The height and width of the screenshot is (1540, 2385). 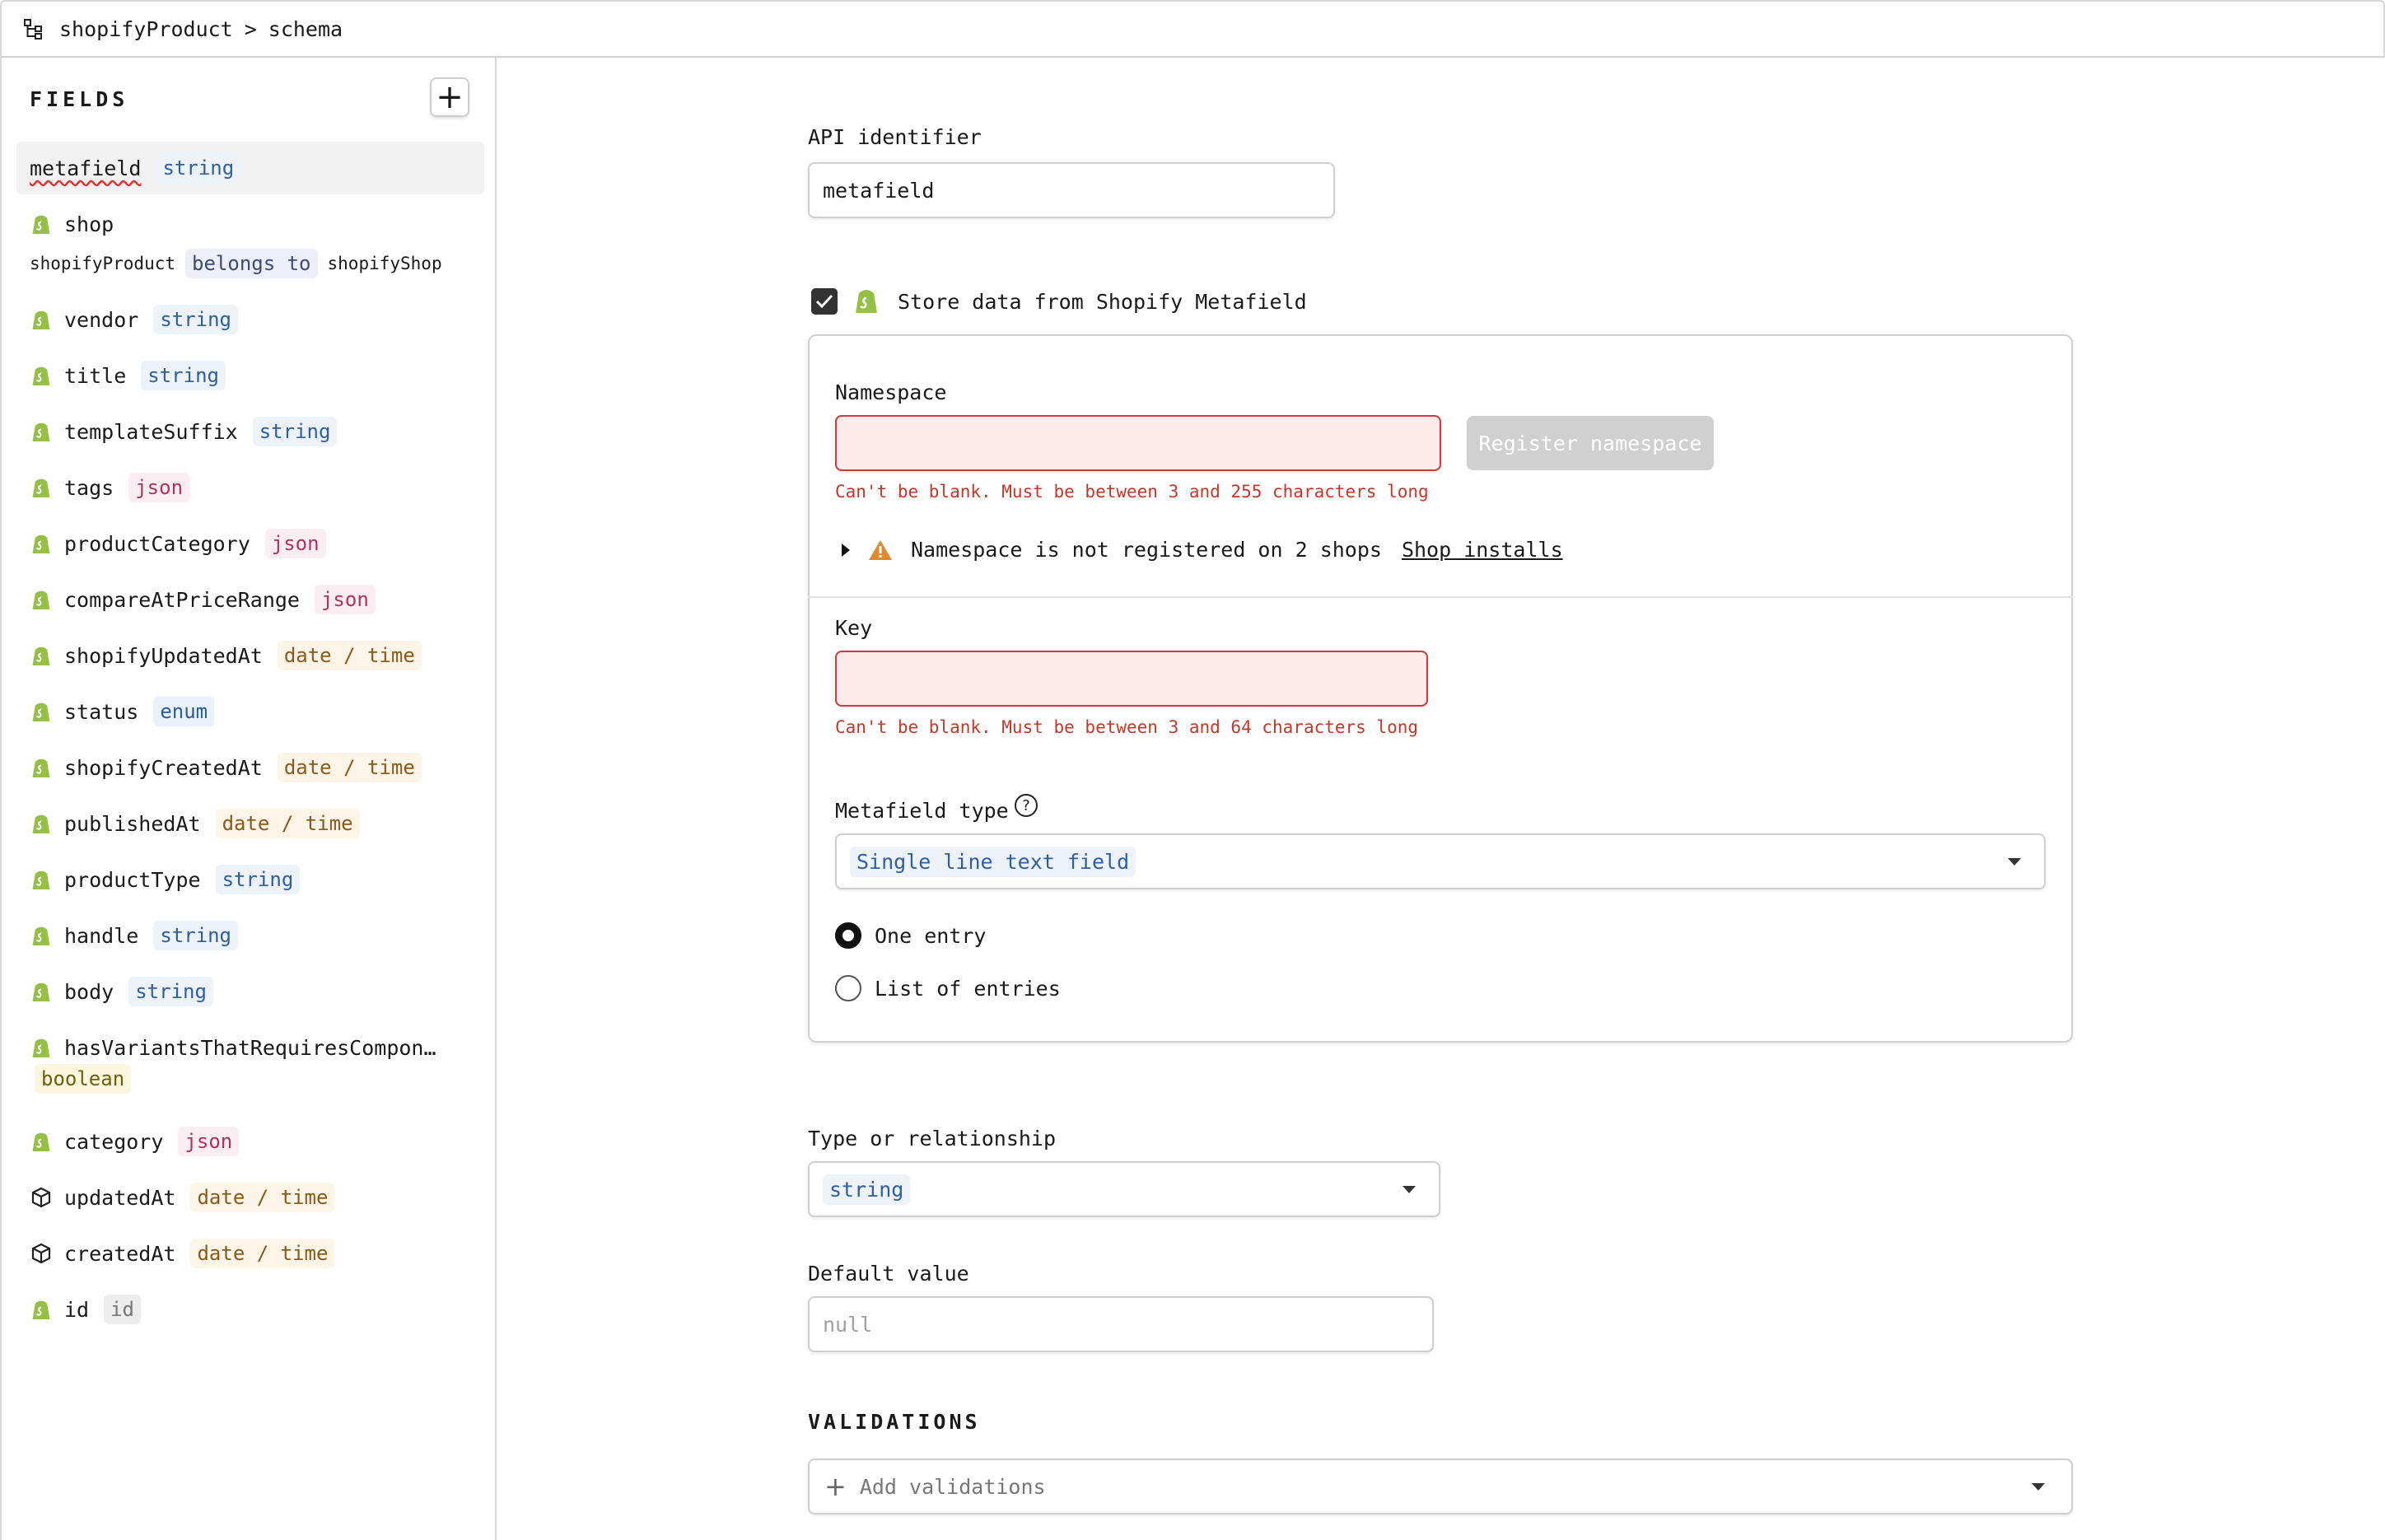 I want to click on sidebar-field-0: metafield string, so click(x=250, y=168).